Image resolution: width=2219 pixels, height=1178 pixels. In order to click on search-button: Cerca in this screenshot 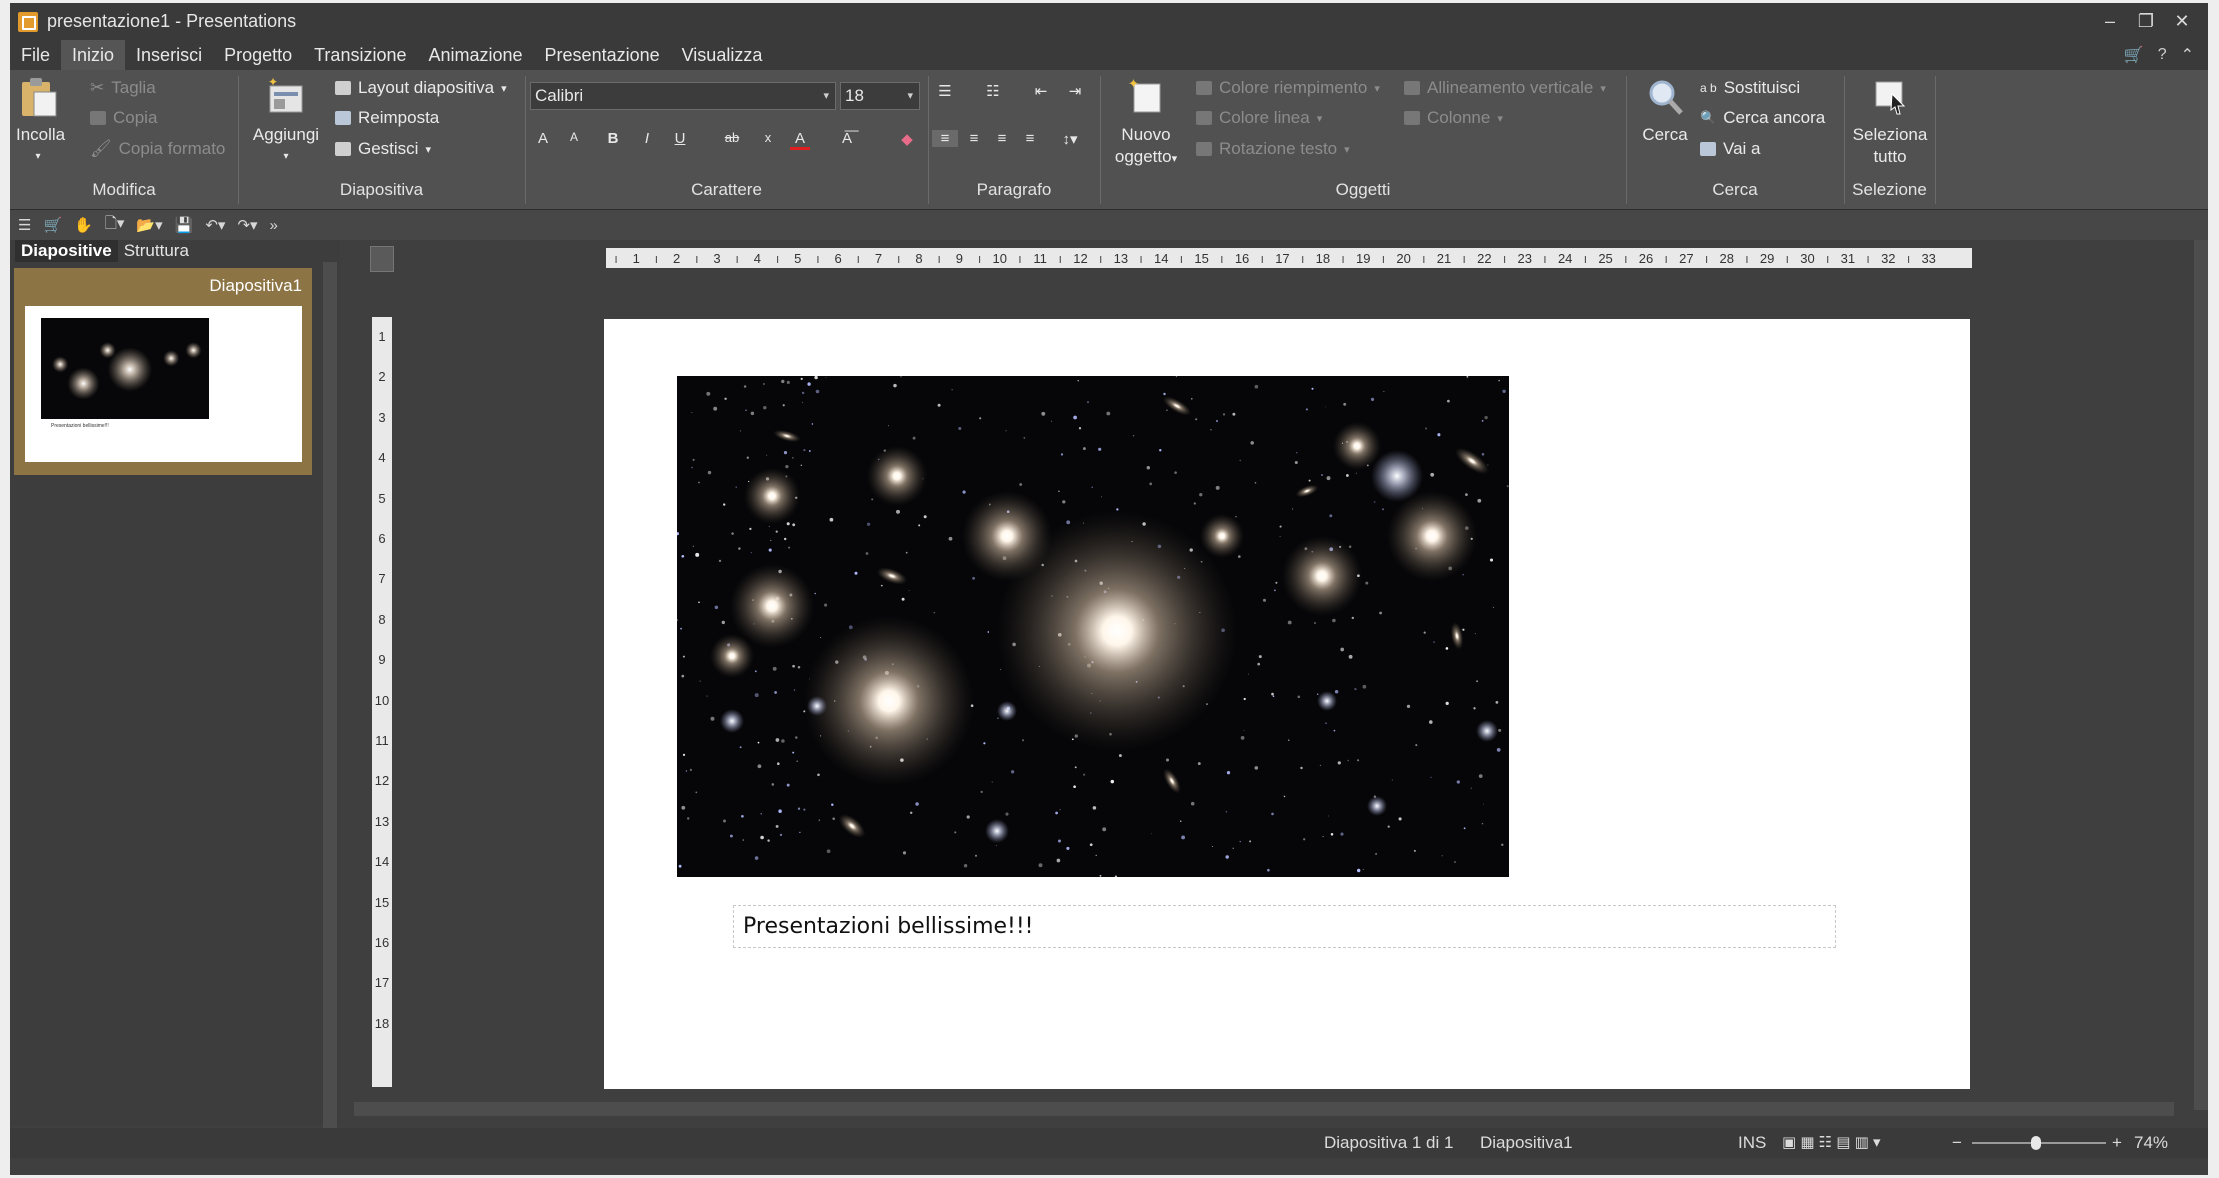, I will do `click(1665, 111)`.